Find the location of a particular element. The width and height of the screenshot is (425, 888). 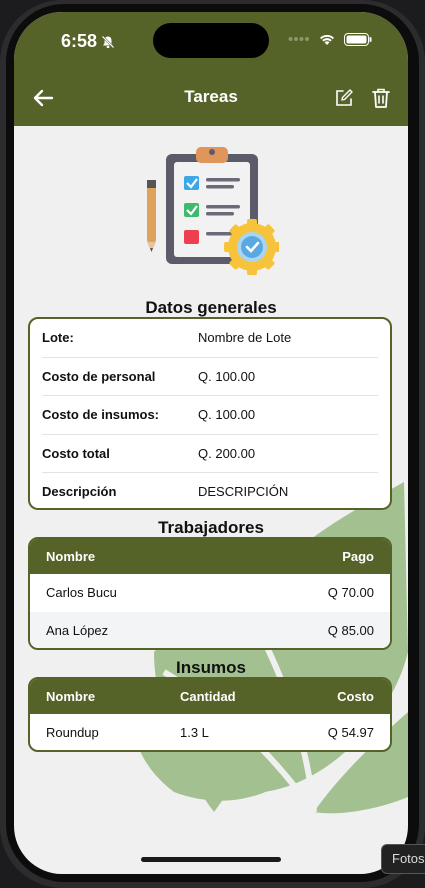

table-header: Nombre Pago is located at coordinates (210, 556).